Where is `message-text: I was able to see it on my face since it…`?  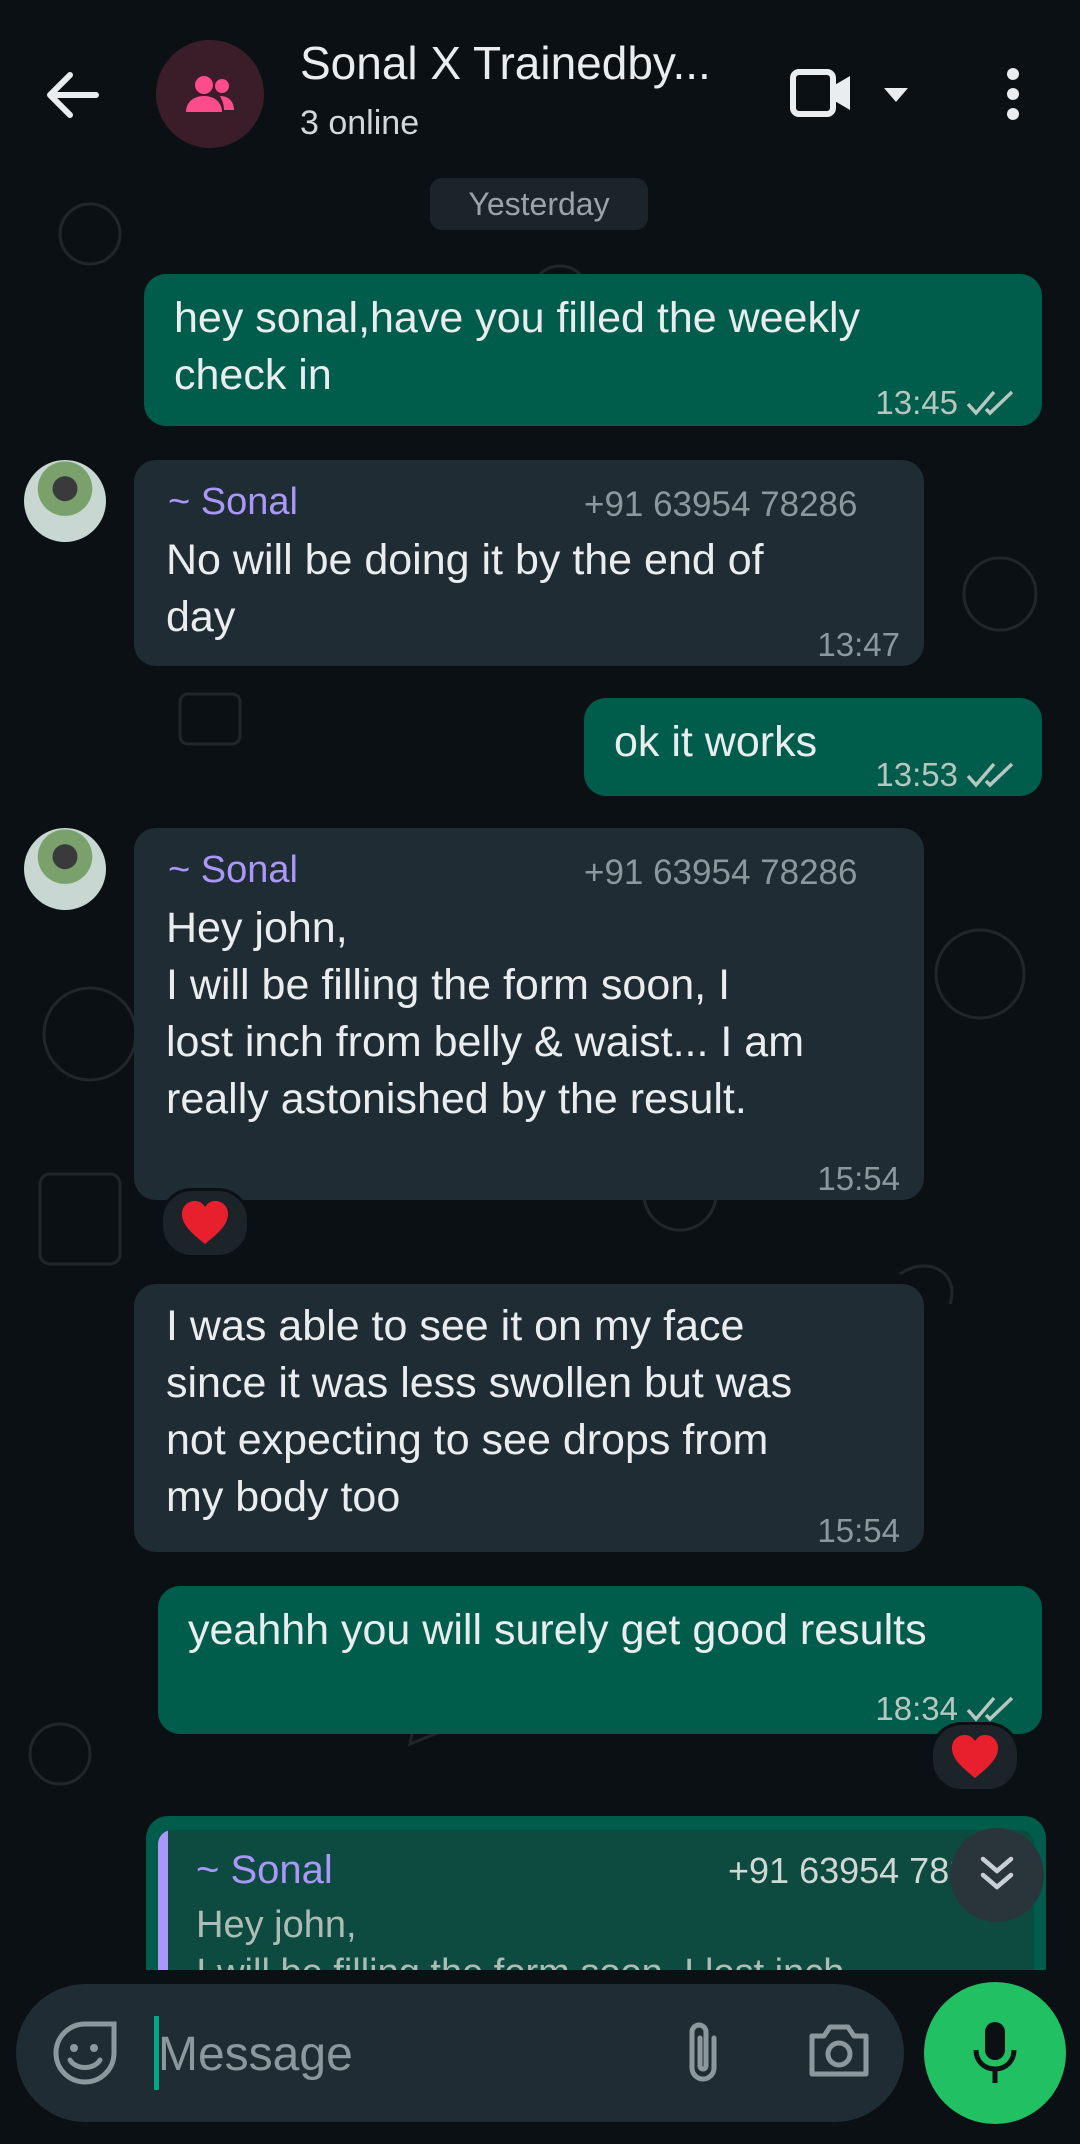 message-text: I was able to see it on my face since it… is located at coordinates (479, 1411).